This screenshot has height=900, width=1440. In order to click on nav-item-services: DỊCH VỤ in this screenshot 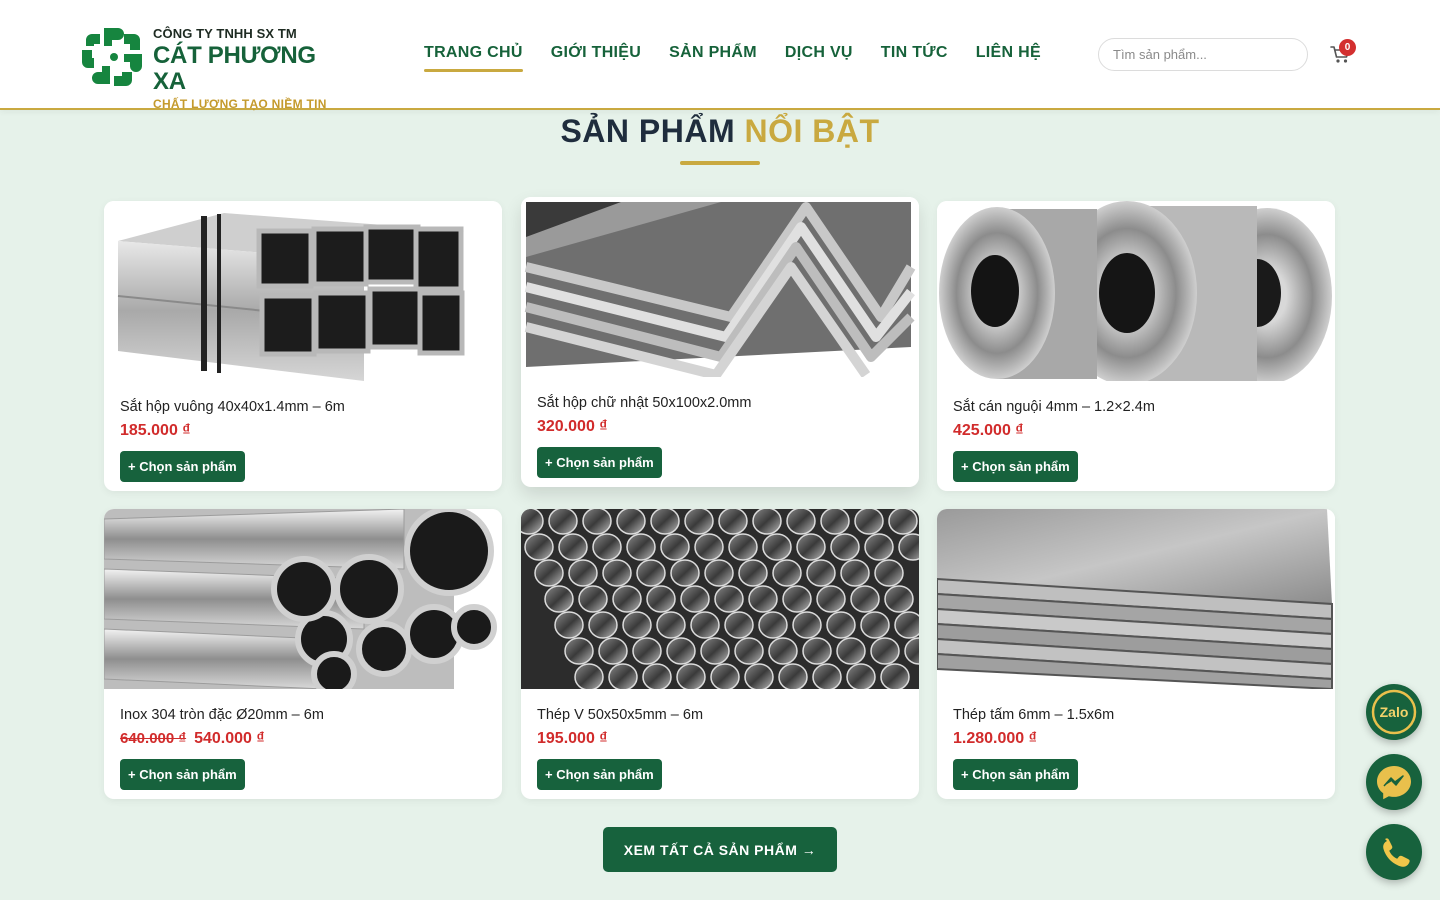, I will do `click(819, 53)`.